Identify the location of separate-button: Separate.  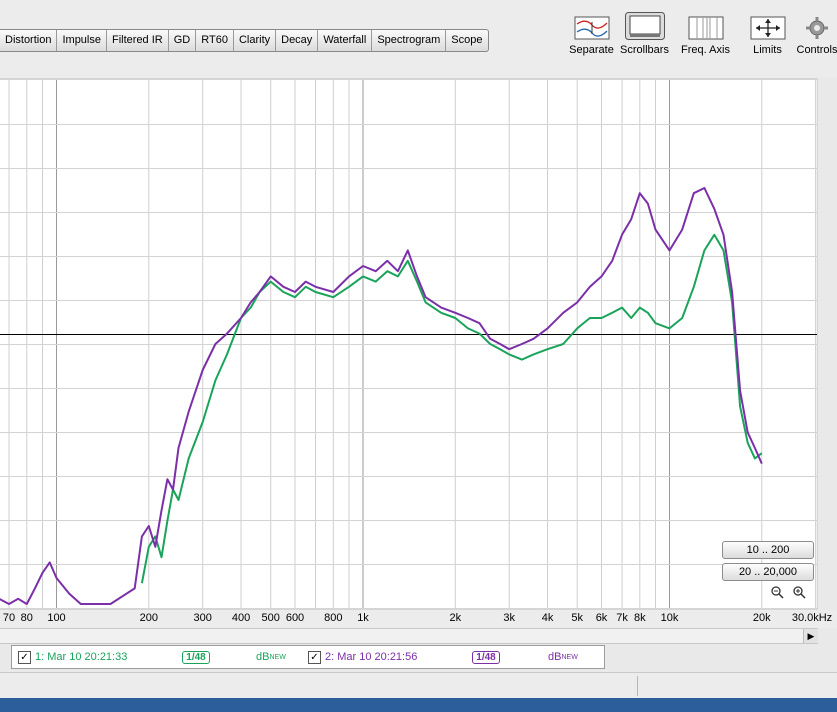
(591, 34).